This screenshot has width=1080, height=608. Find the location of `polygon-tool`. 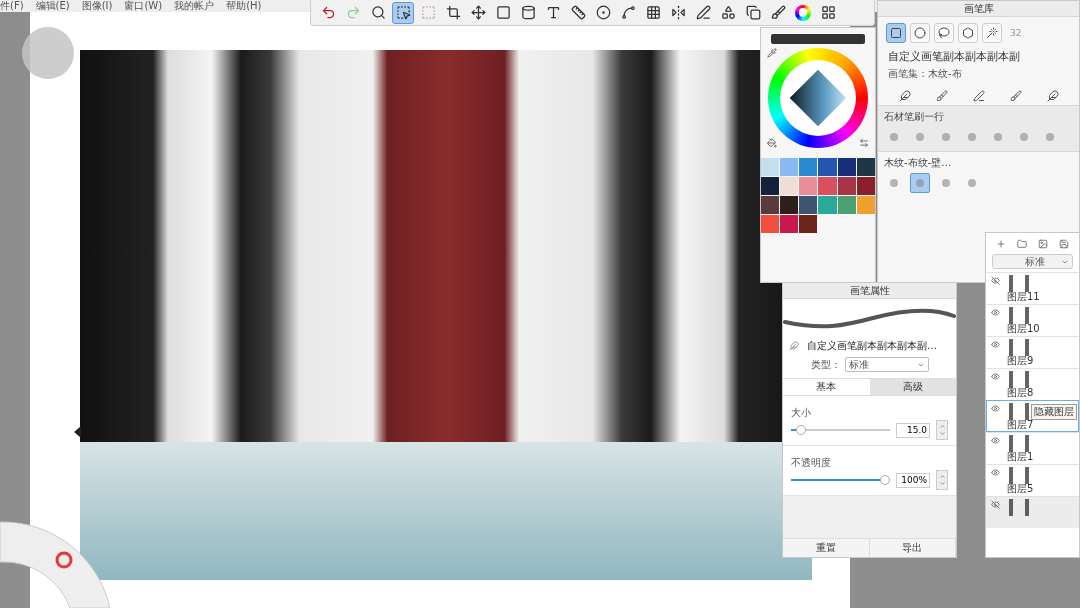

polygon-tool is located at coordinates (968, 33).